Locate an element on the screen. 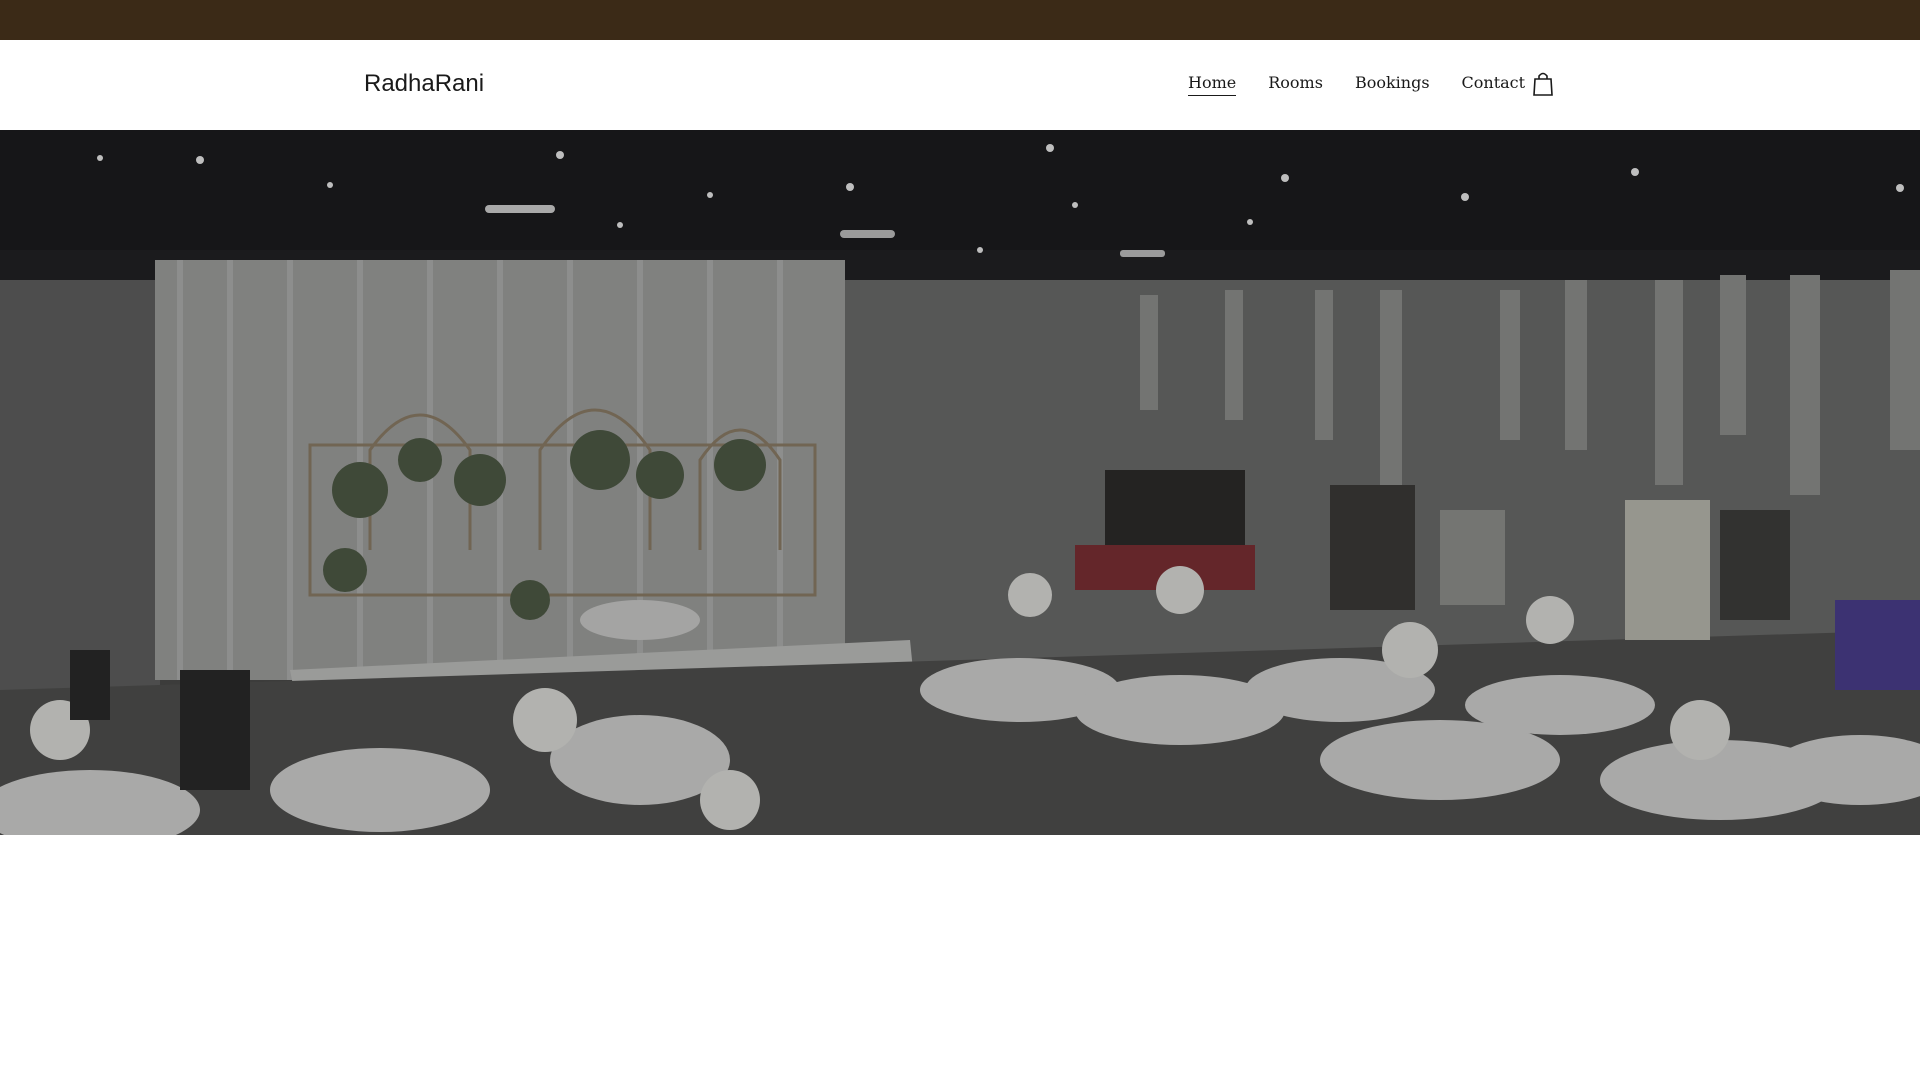  site-logo: RadhaRani is located at coordinates (424, 84).